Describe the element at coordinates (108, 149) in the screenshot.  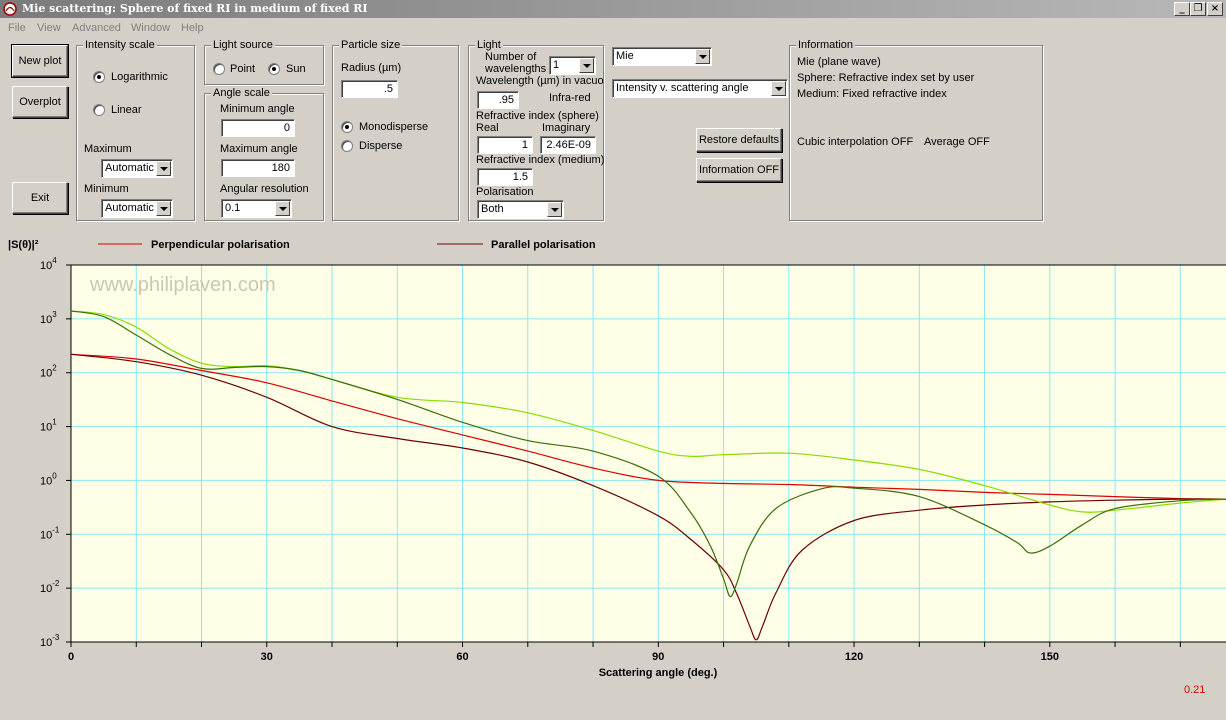
I see `maximum-label: Maximum` at that location.